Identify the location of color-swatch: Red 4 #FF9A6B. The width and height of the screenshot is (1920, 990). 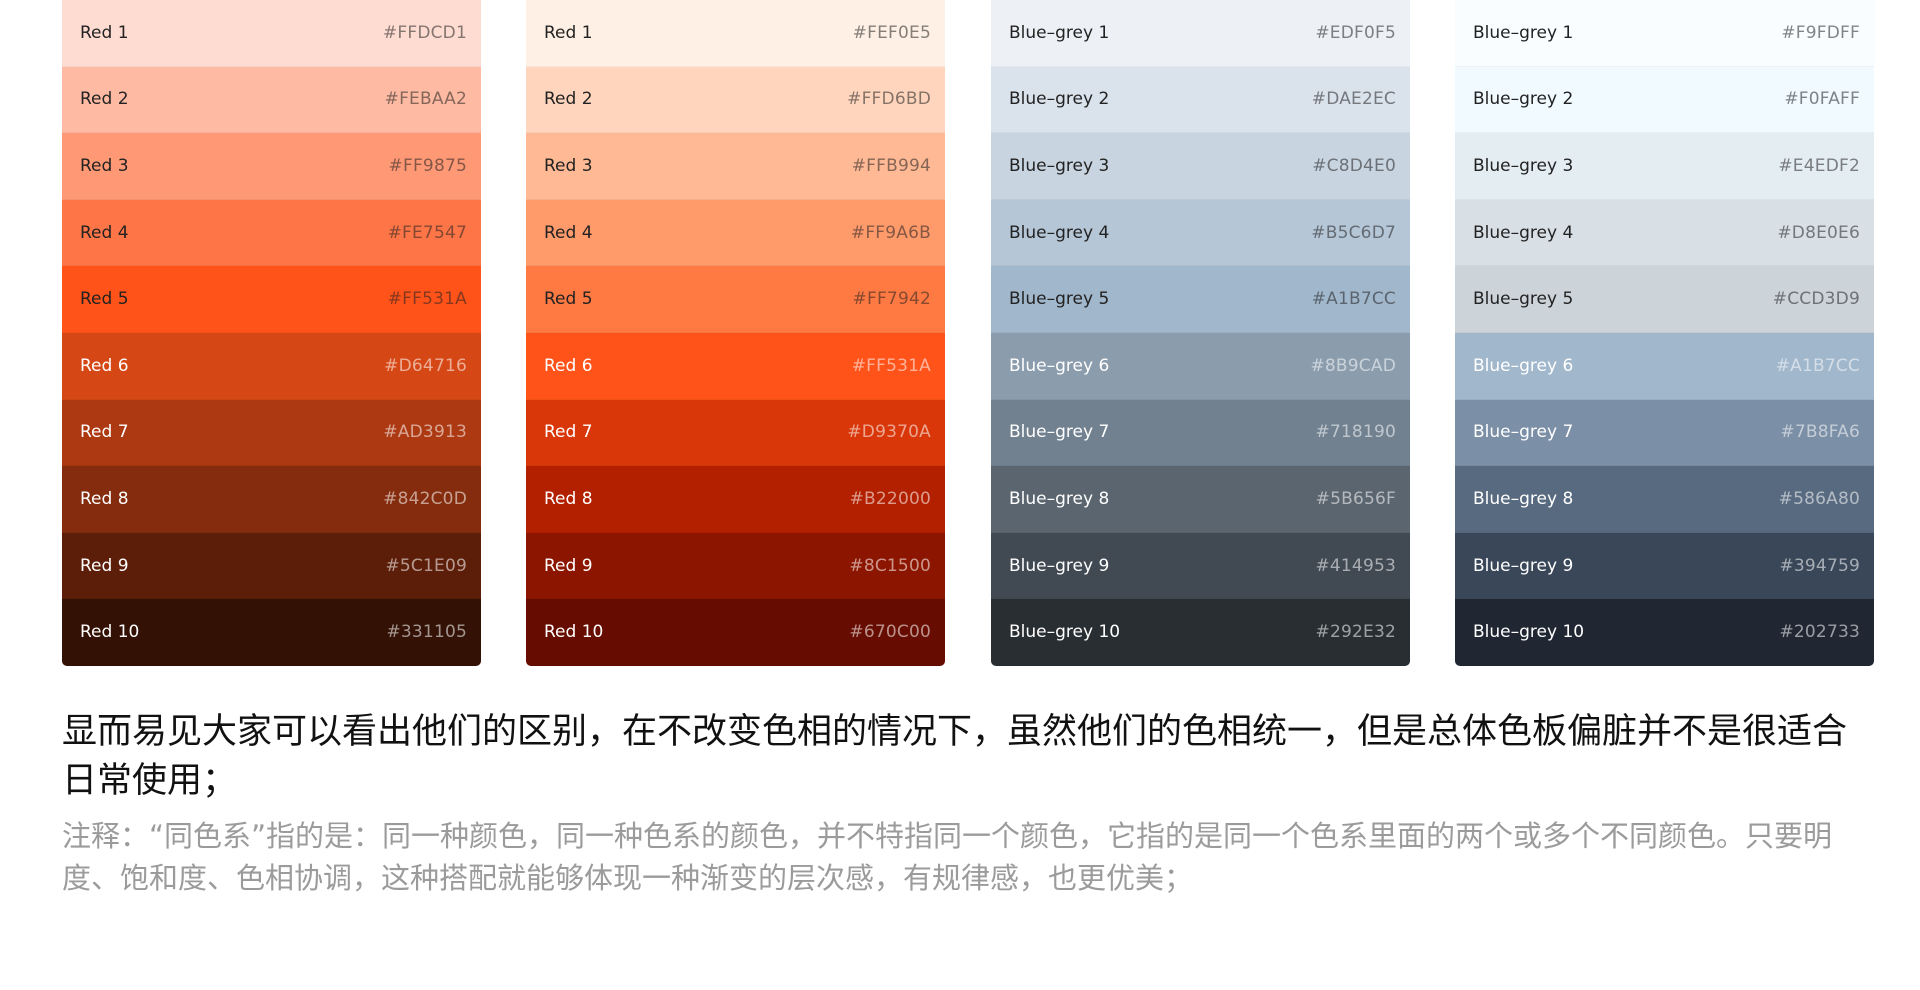
(735, 233).